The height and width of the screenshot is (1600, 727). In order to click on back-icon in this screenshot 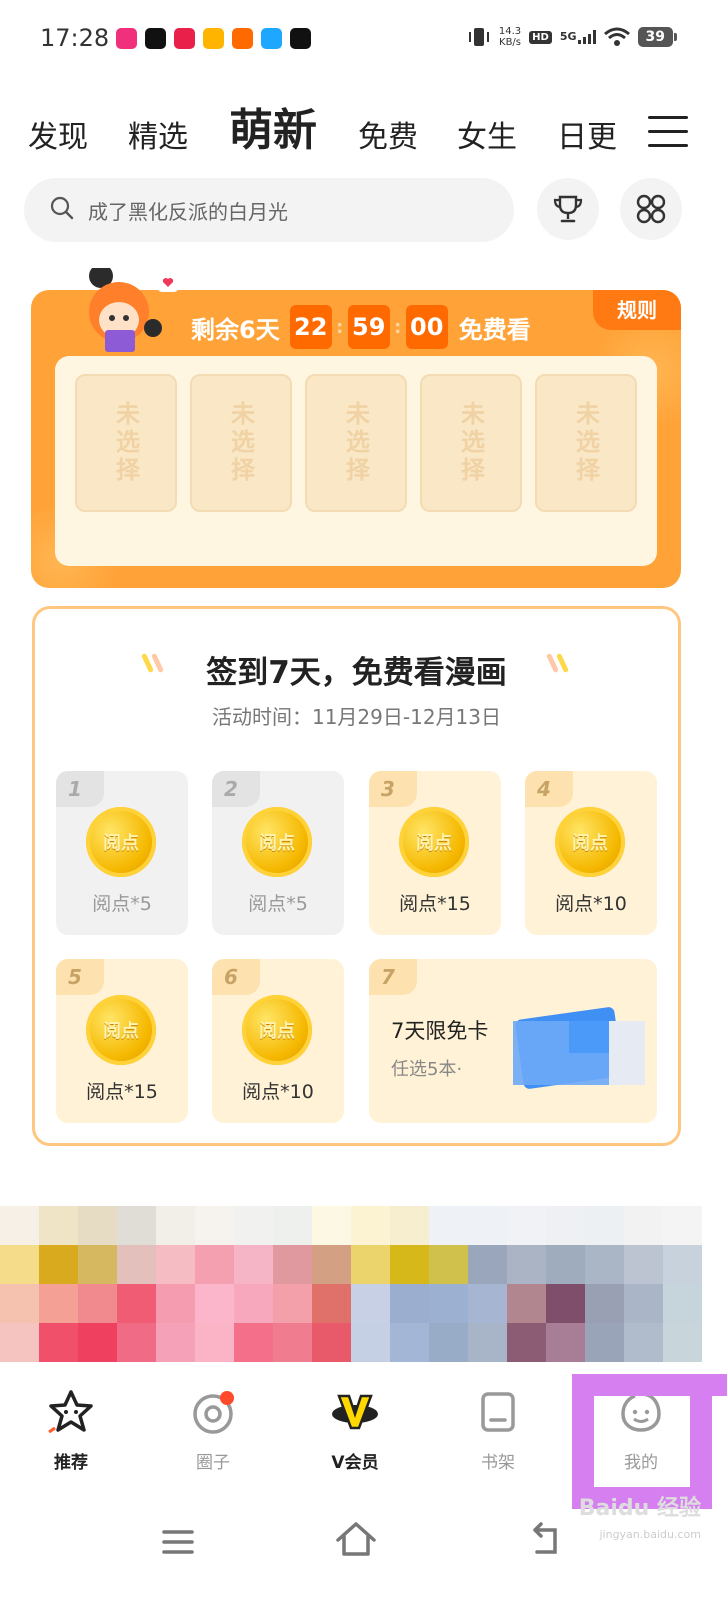, I will do `click(545, 1540)`.